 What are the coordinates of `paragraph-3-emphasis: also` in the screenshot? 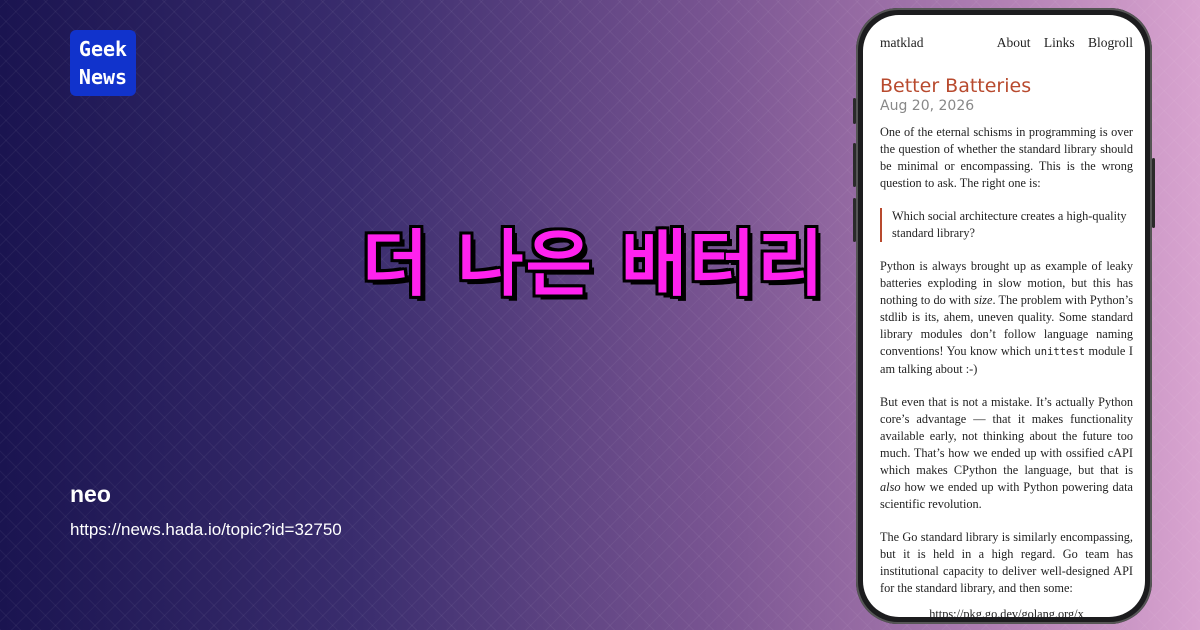 It's located at (890, 487).